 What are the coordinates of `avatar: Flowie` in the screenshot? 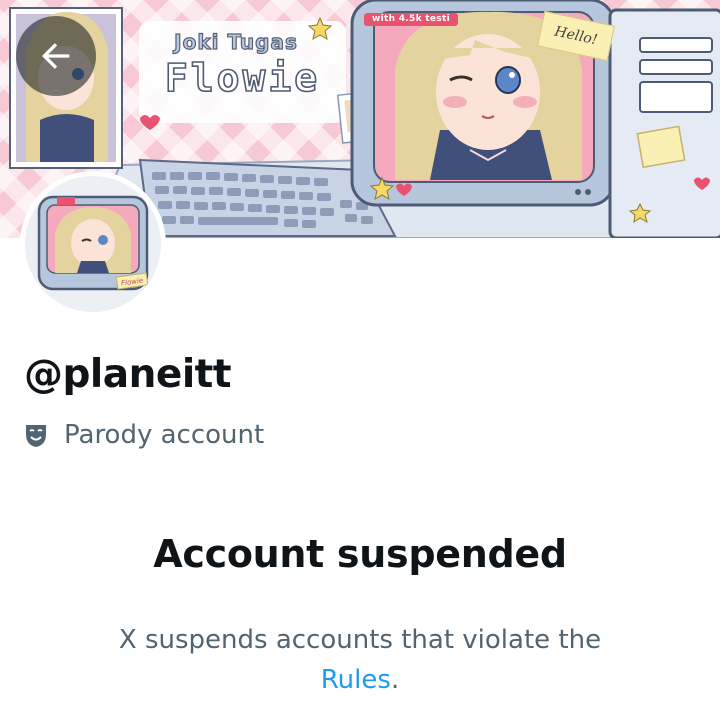 It's located at (93, 244).